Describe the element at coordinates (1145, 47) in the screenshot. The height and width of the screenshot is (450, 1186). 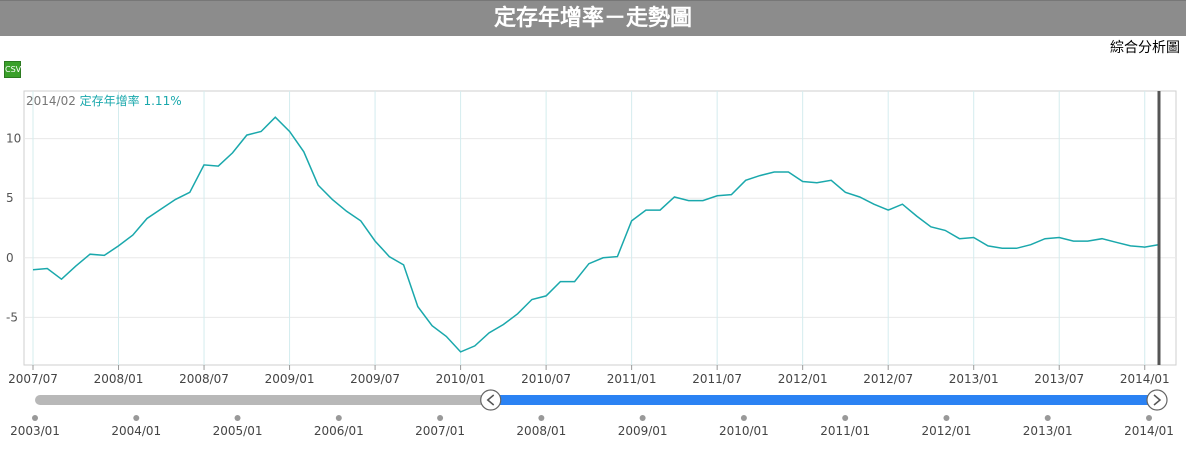
I see `analysis-chart-link: 綜合分析圖` at that location.